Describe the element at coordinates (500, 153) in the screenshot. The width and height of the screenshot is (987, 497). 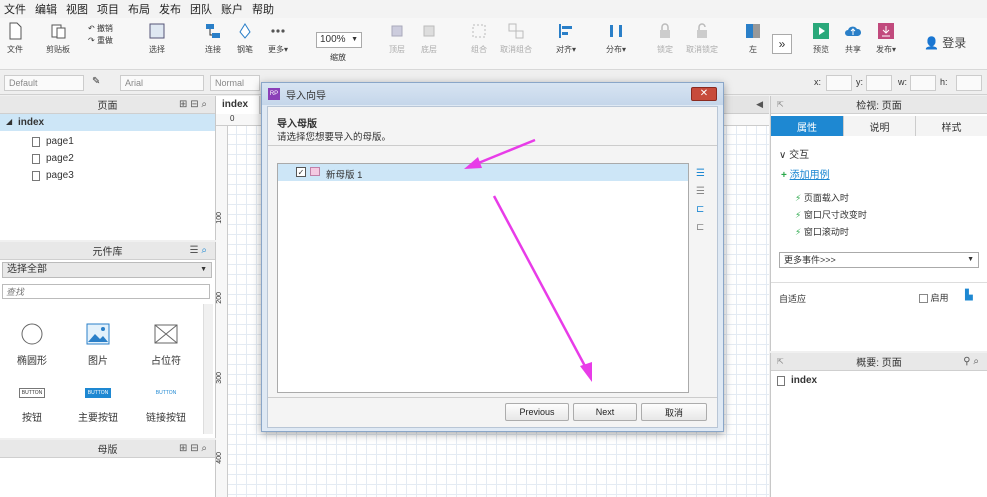
I see `arrow-to-master-item` at that location.